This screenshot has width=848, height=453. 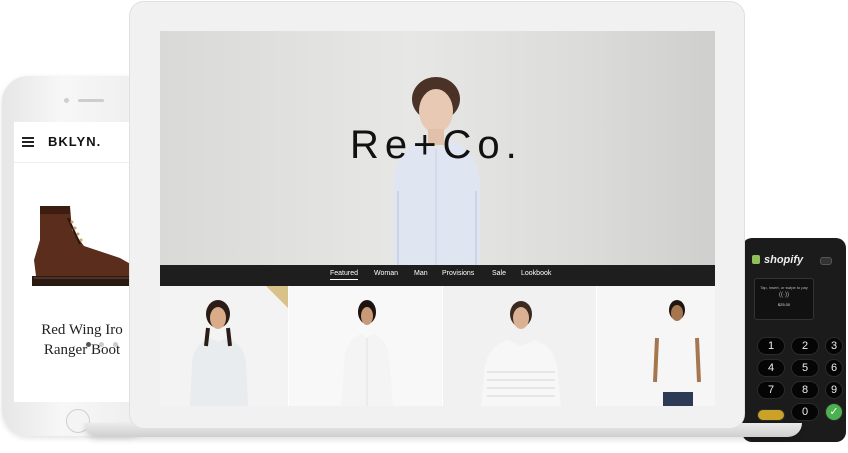 What do you see at coordinates (834, 346) in the screenshot?
I see `key-3: 3` at bounding box center [834, 346].